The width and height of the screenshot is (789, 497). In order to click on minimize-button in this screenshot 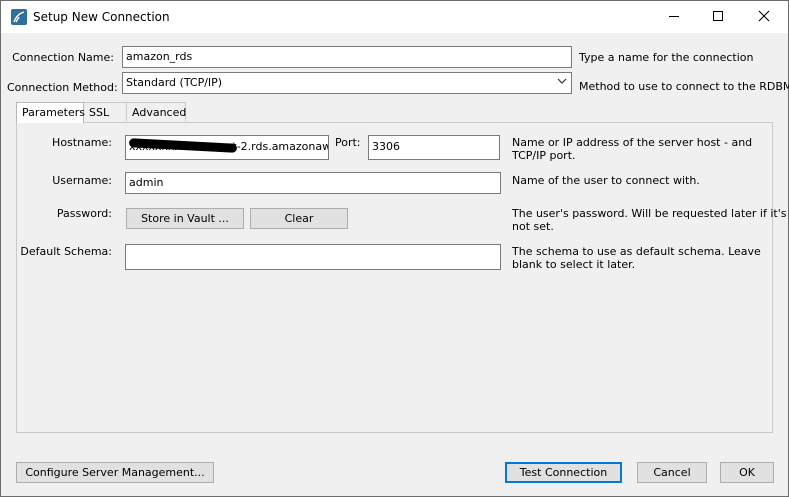, I will do `click(674, 17)`.